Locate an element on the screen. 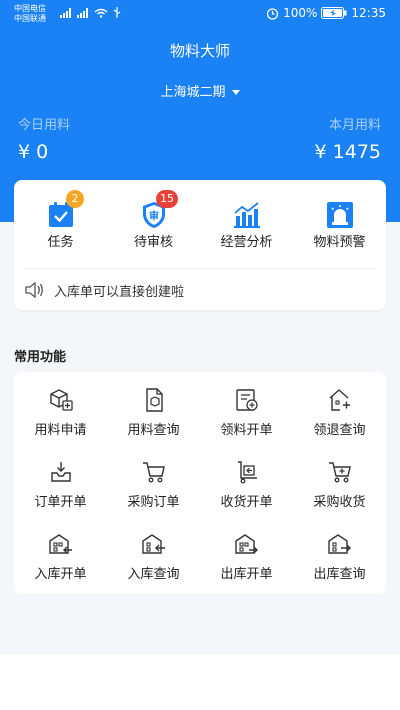 This screenshot has height=710, width=400. svg-text: 审 is located at coordinates (154, 216).